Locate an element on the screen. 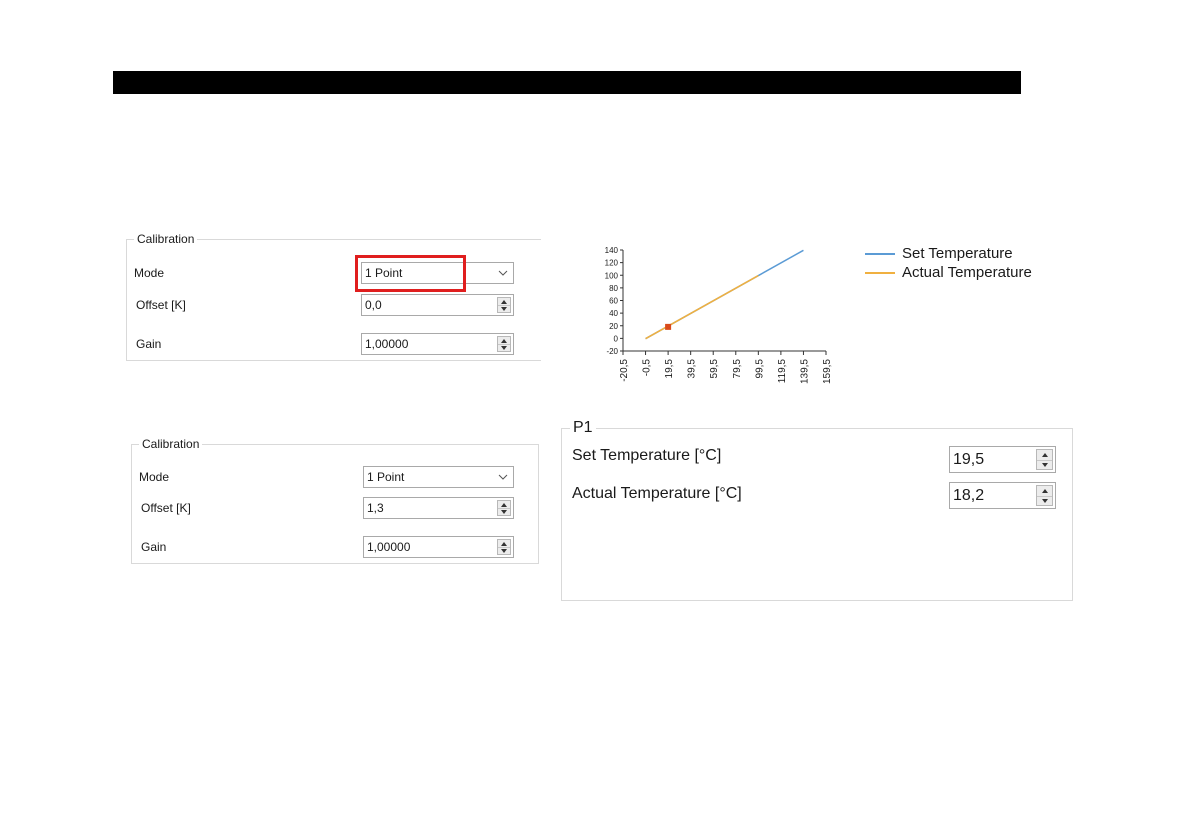  y-tick-label: -20 is located at coordinates (612, 351).